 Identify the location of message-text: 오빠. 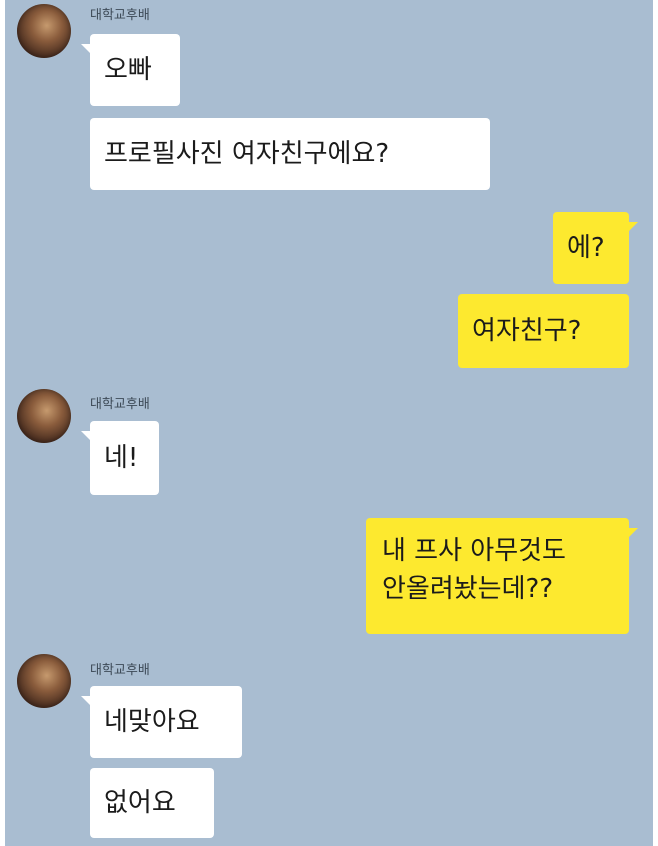
(128, 70).